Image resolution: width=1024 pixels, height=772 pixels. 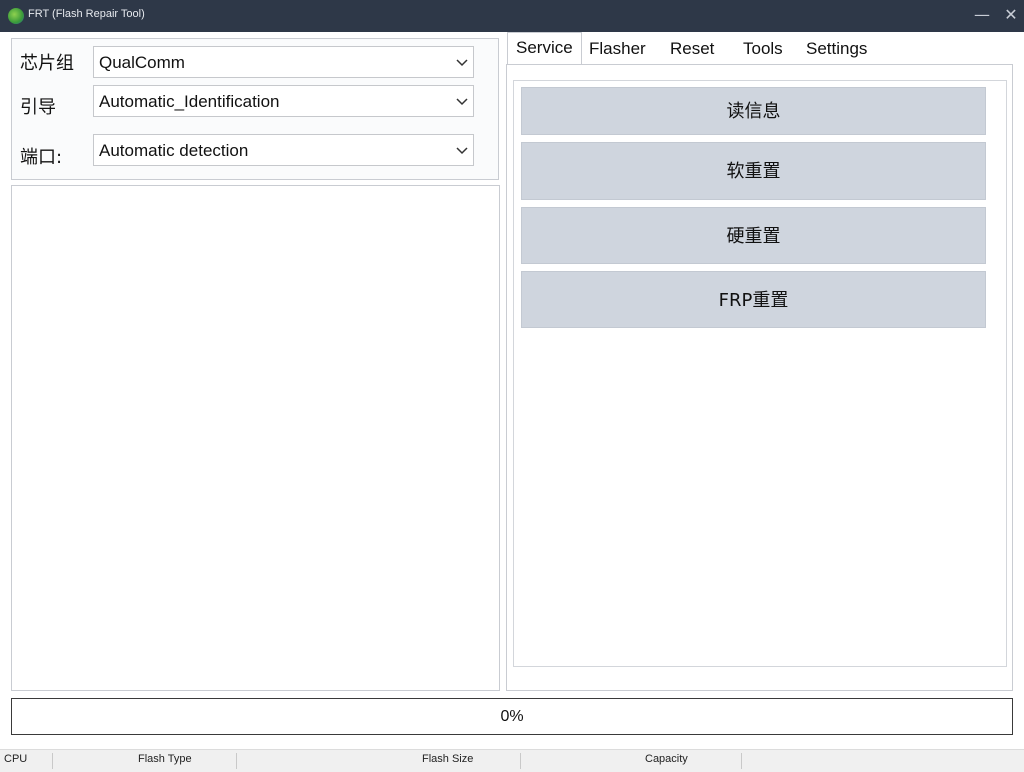 What do you see at coordinates (1010, 15) in the screenshot?
I see `close-button: ✕` at bounding box center [1010, 15].